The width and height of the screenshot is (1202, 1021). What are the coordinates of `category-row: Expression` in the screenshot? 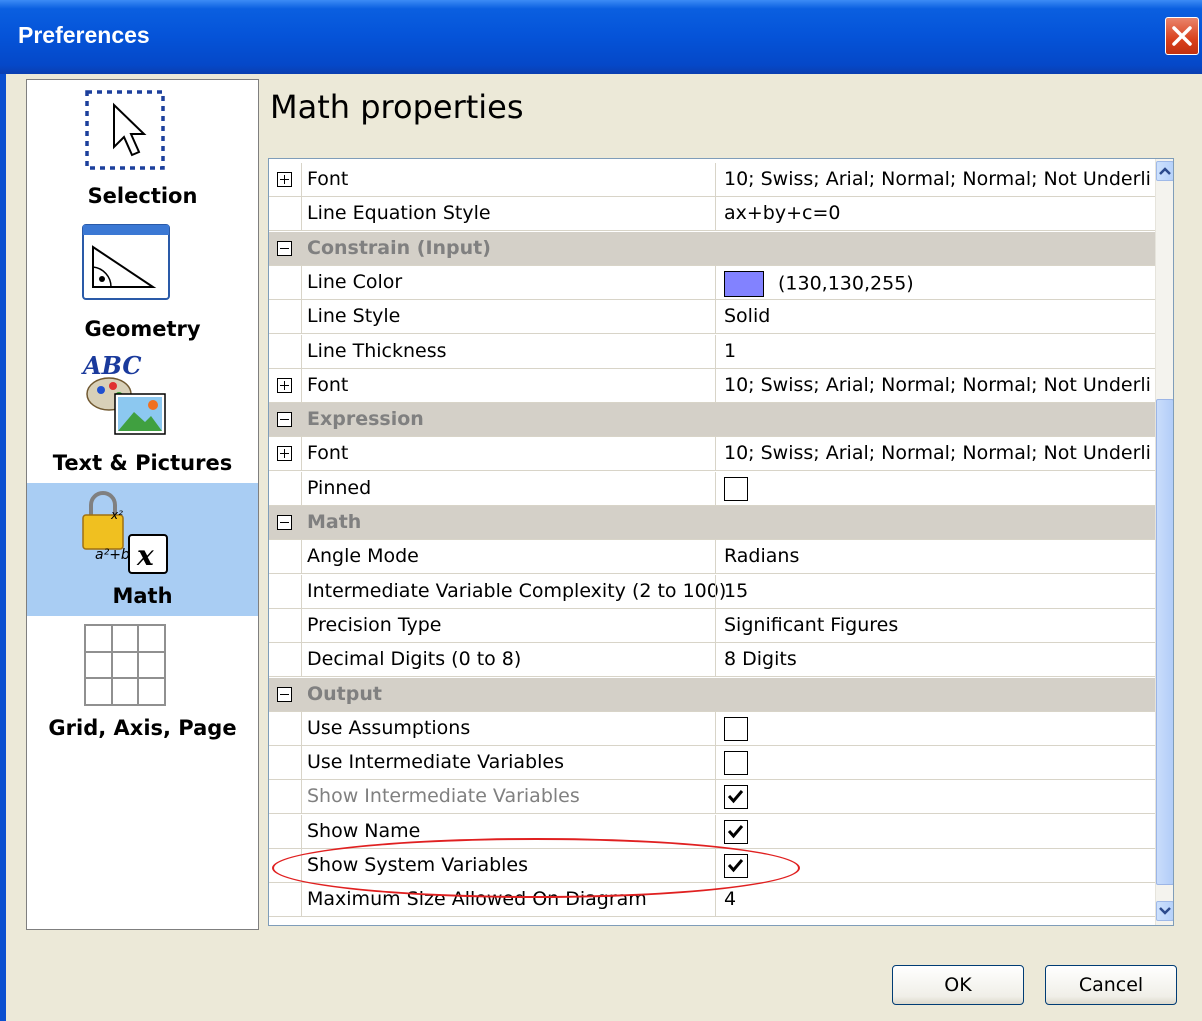 It's located at (712, 420).